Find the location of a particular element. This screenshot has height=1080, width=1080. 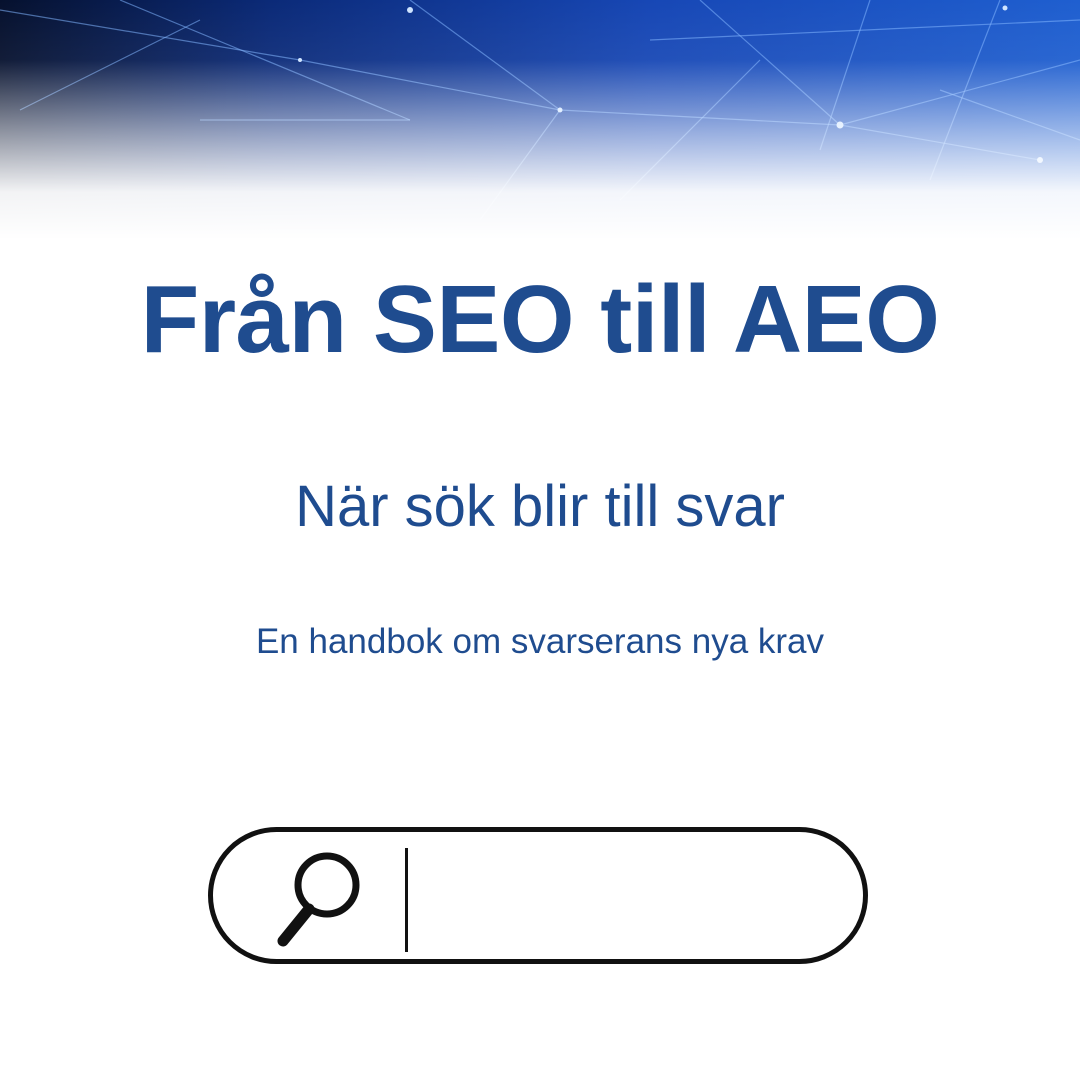

tagline: En handbok om svarserans nya krav is located at coordinates (540, 641).